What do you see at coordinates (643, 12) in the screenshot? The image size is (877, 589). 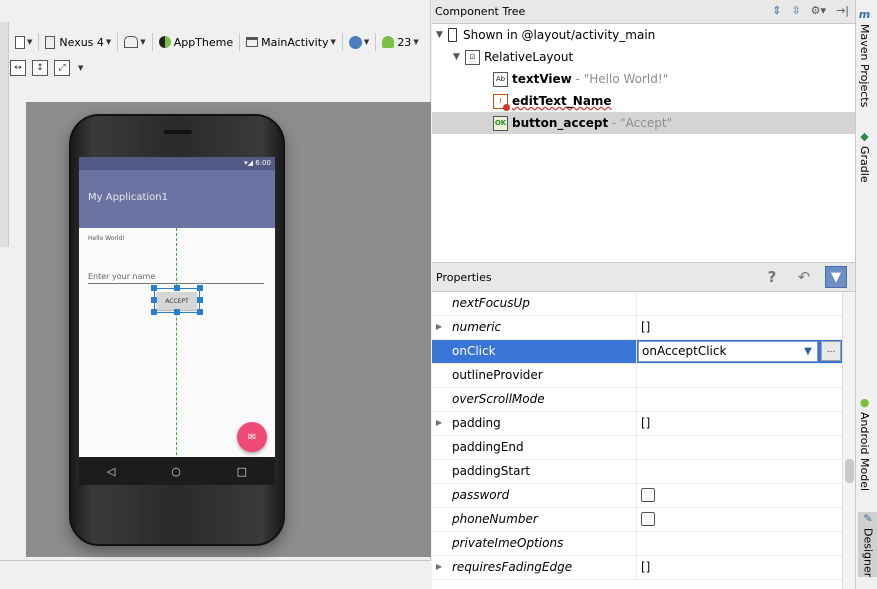 I see `component-tree-header: Component Tree ⇕ ⇳ ⚙▾ →|` at bounding box center [643, 12].